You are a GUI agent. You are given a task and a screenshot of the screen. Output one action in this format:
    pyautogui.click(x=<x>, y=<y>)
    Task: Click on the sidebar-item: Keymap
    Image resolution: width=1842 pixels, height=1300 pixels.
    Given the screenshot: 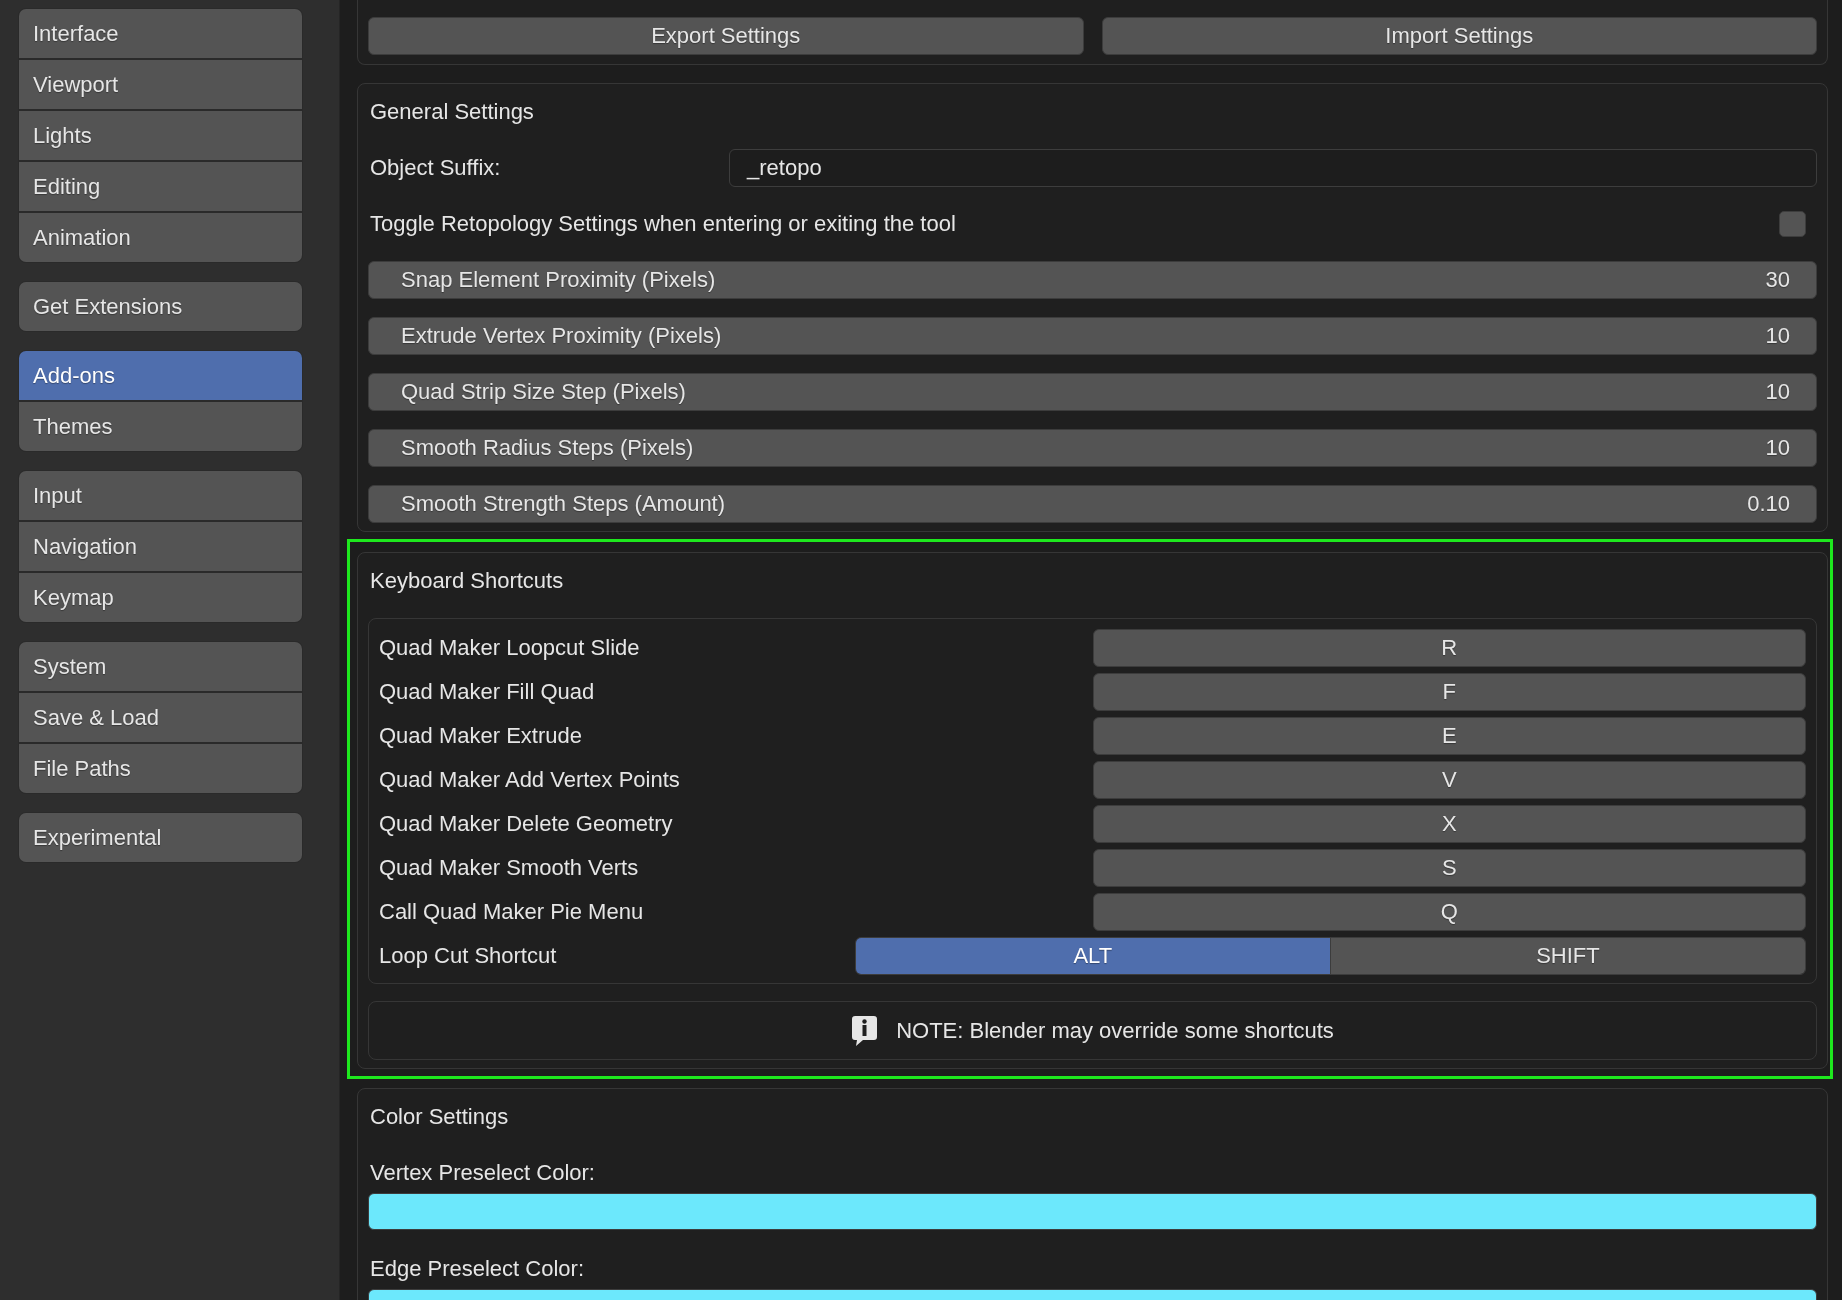 What is the action you would take?
    pyautogui.click(x=160, y=597)
    